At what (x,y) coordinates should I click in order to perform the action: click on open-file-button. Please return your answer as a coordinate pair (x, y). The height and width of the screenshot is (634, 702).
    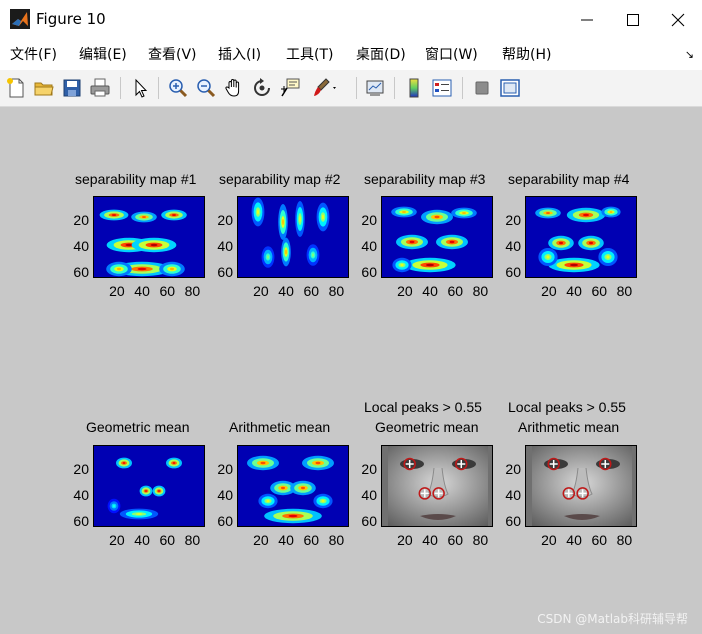
    Looking at the image, I should click on (44, 88).